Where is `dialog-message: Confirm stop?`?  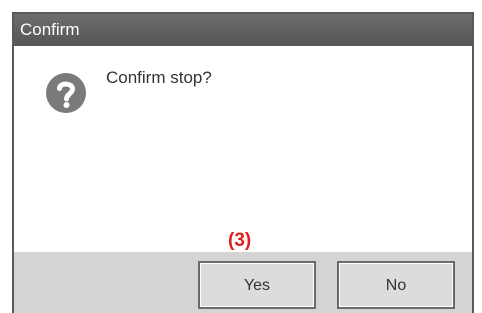 dialog-message: Confirm stop? is located at coordinates (159, 77).